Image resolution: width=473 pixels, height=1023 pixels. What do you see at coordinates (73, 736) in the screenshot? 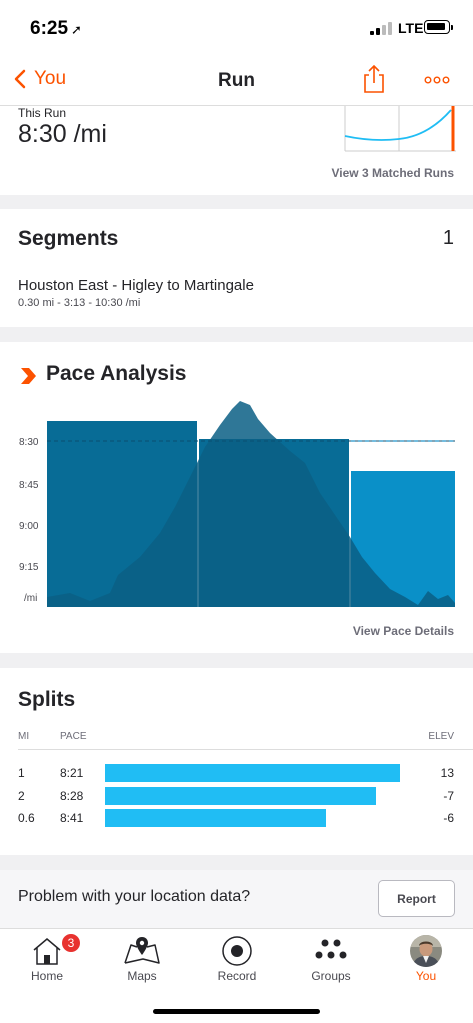
I see `column-header-pace: PACE` at bounding box center [73, 736].